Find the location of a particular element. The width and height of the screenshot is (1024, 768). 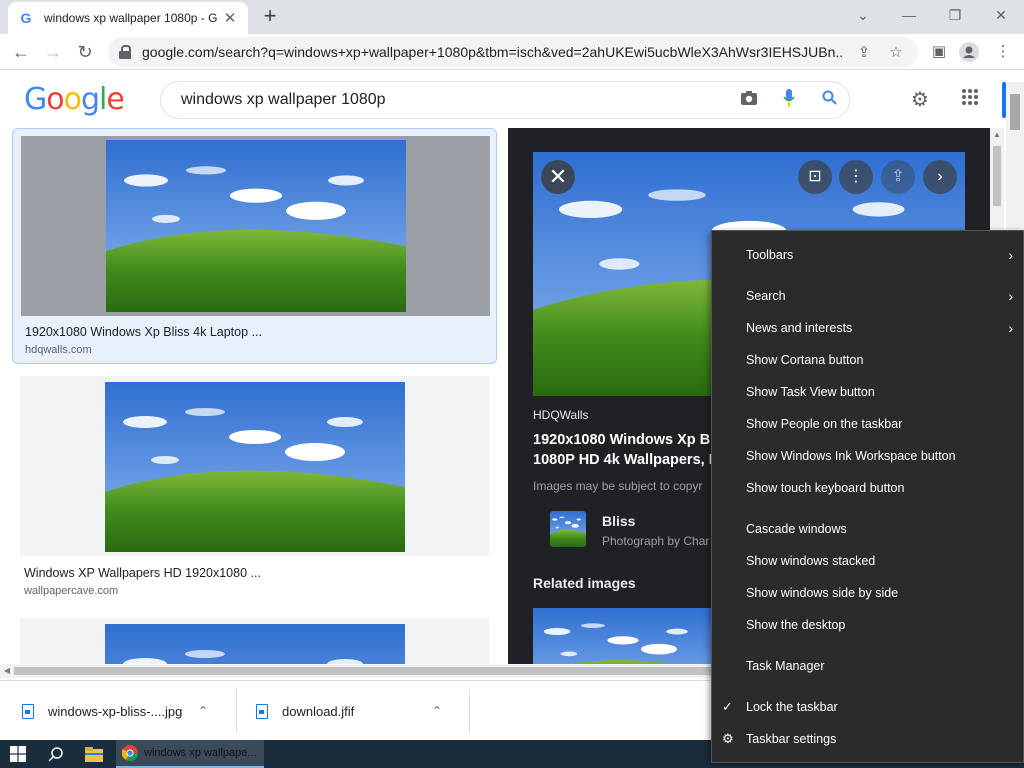

photo-meta-subtitle: Photograph by Char is located at coordinates (656, 541).